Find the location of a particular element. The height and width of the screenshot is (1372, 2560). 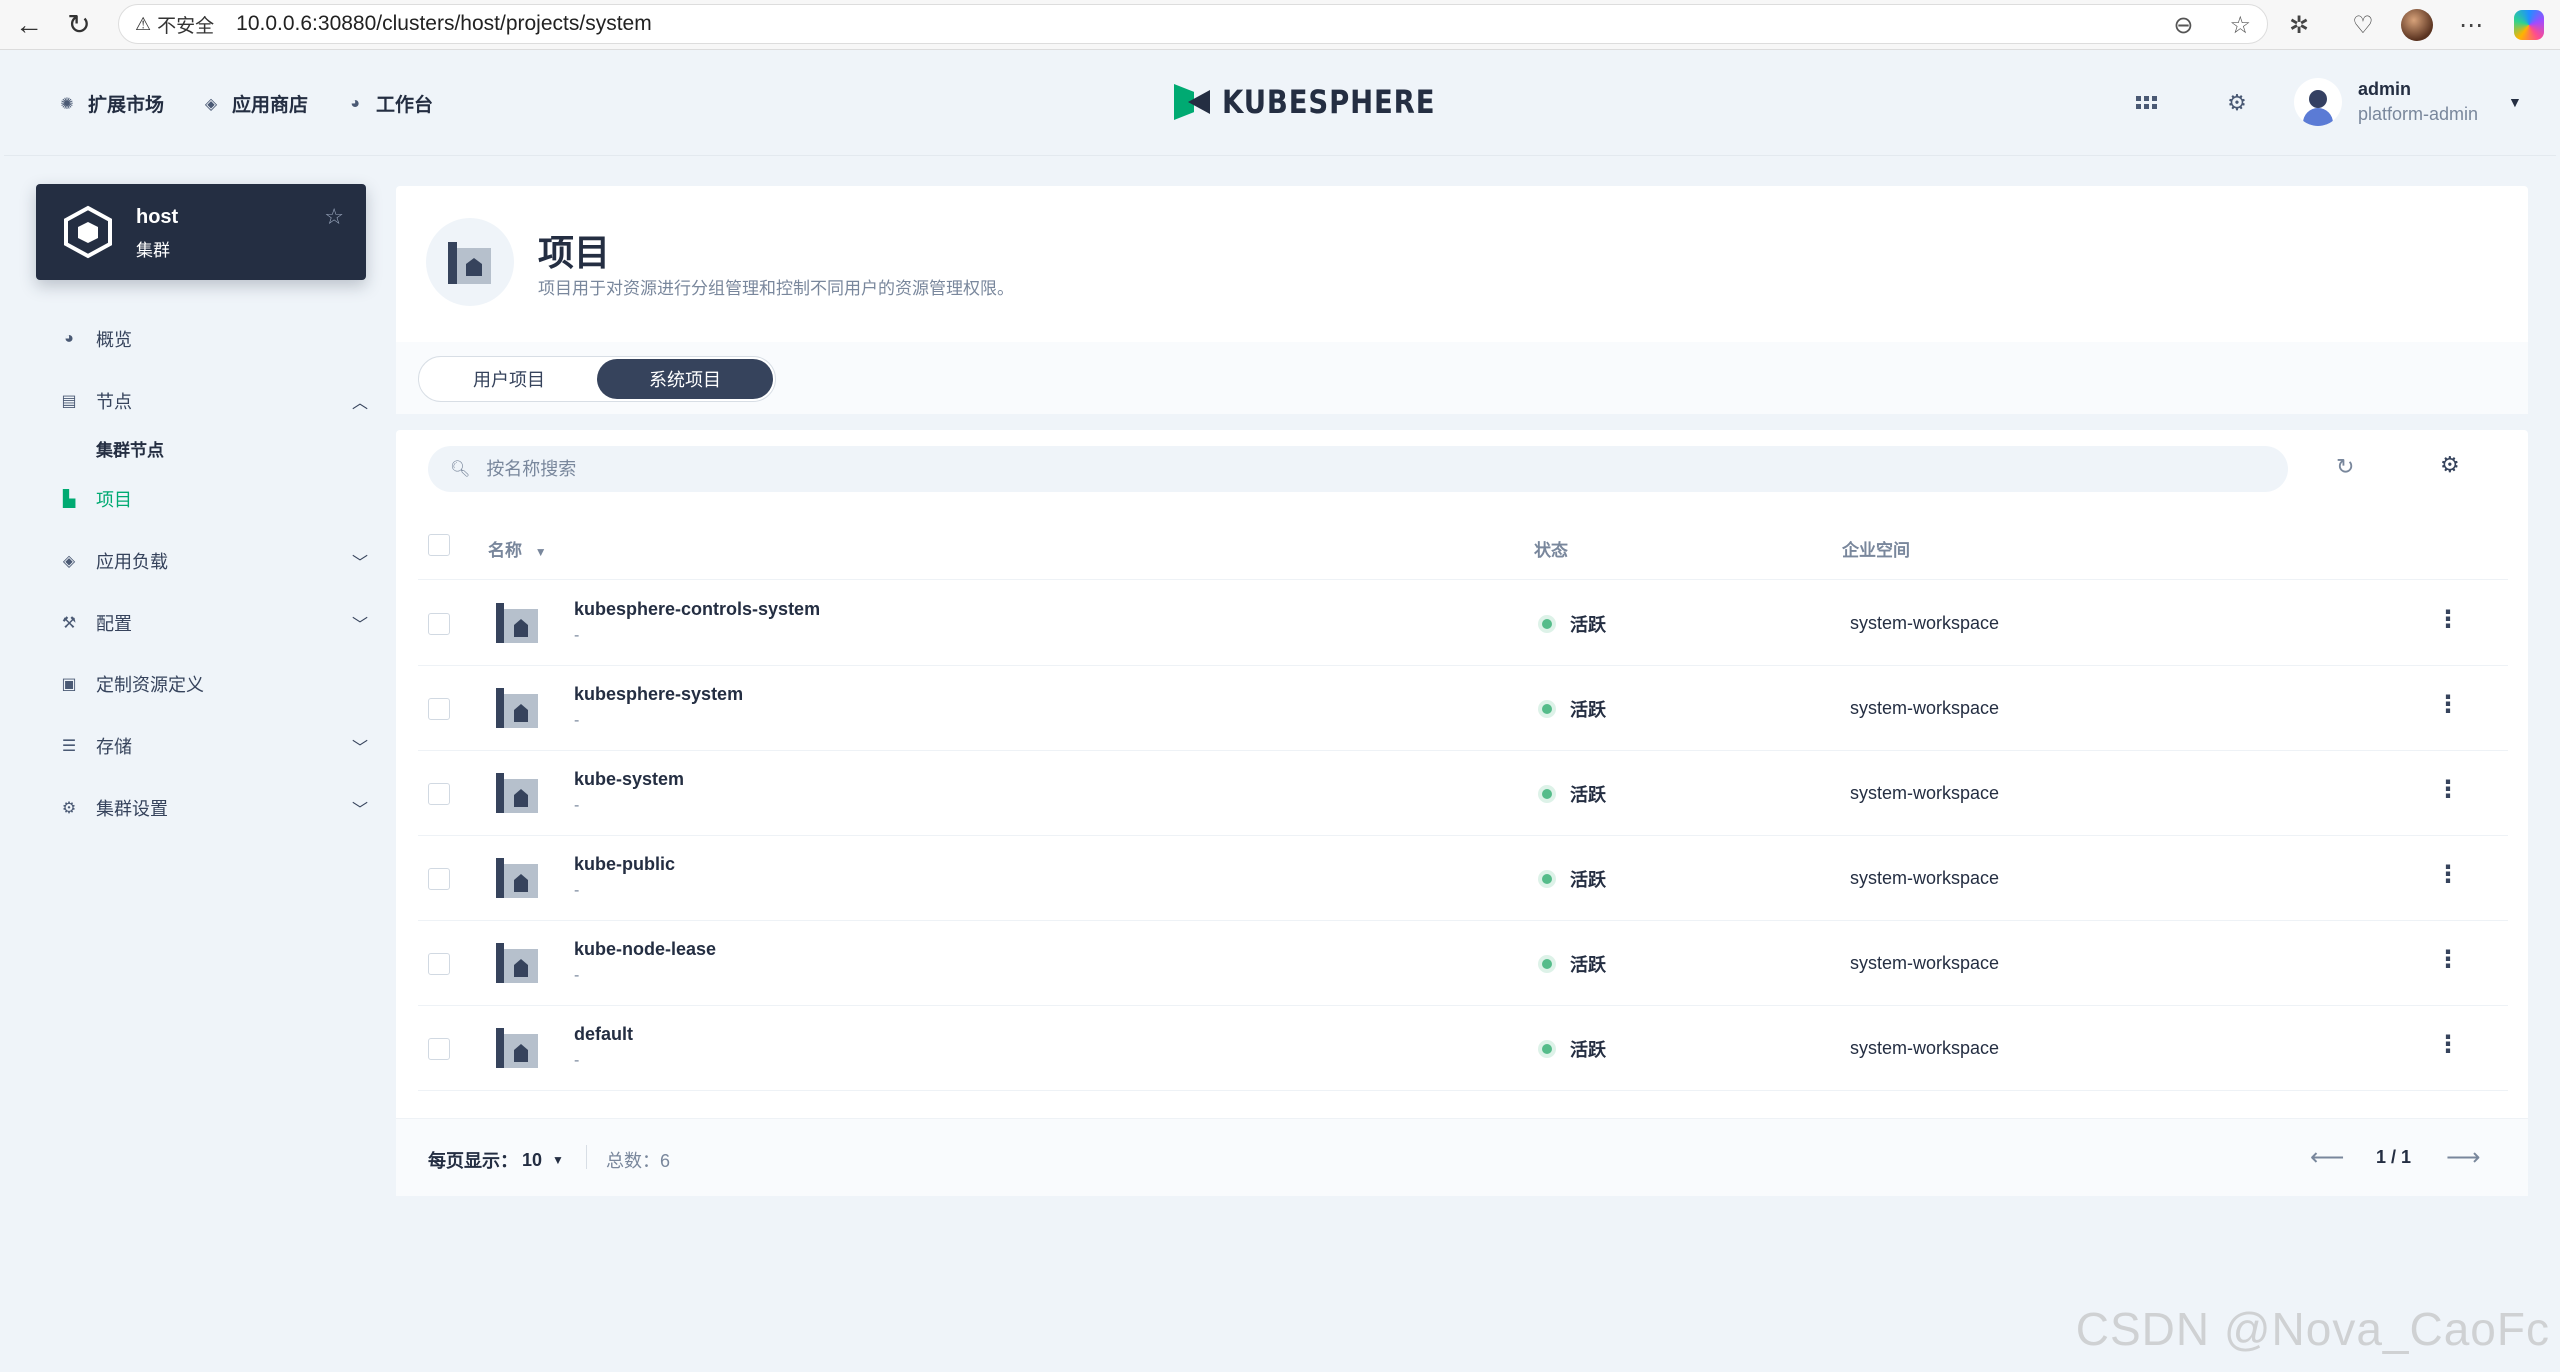

profile-picture is located at coordinates (2417, 25).